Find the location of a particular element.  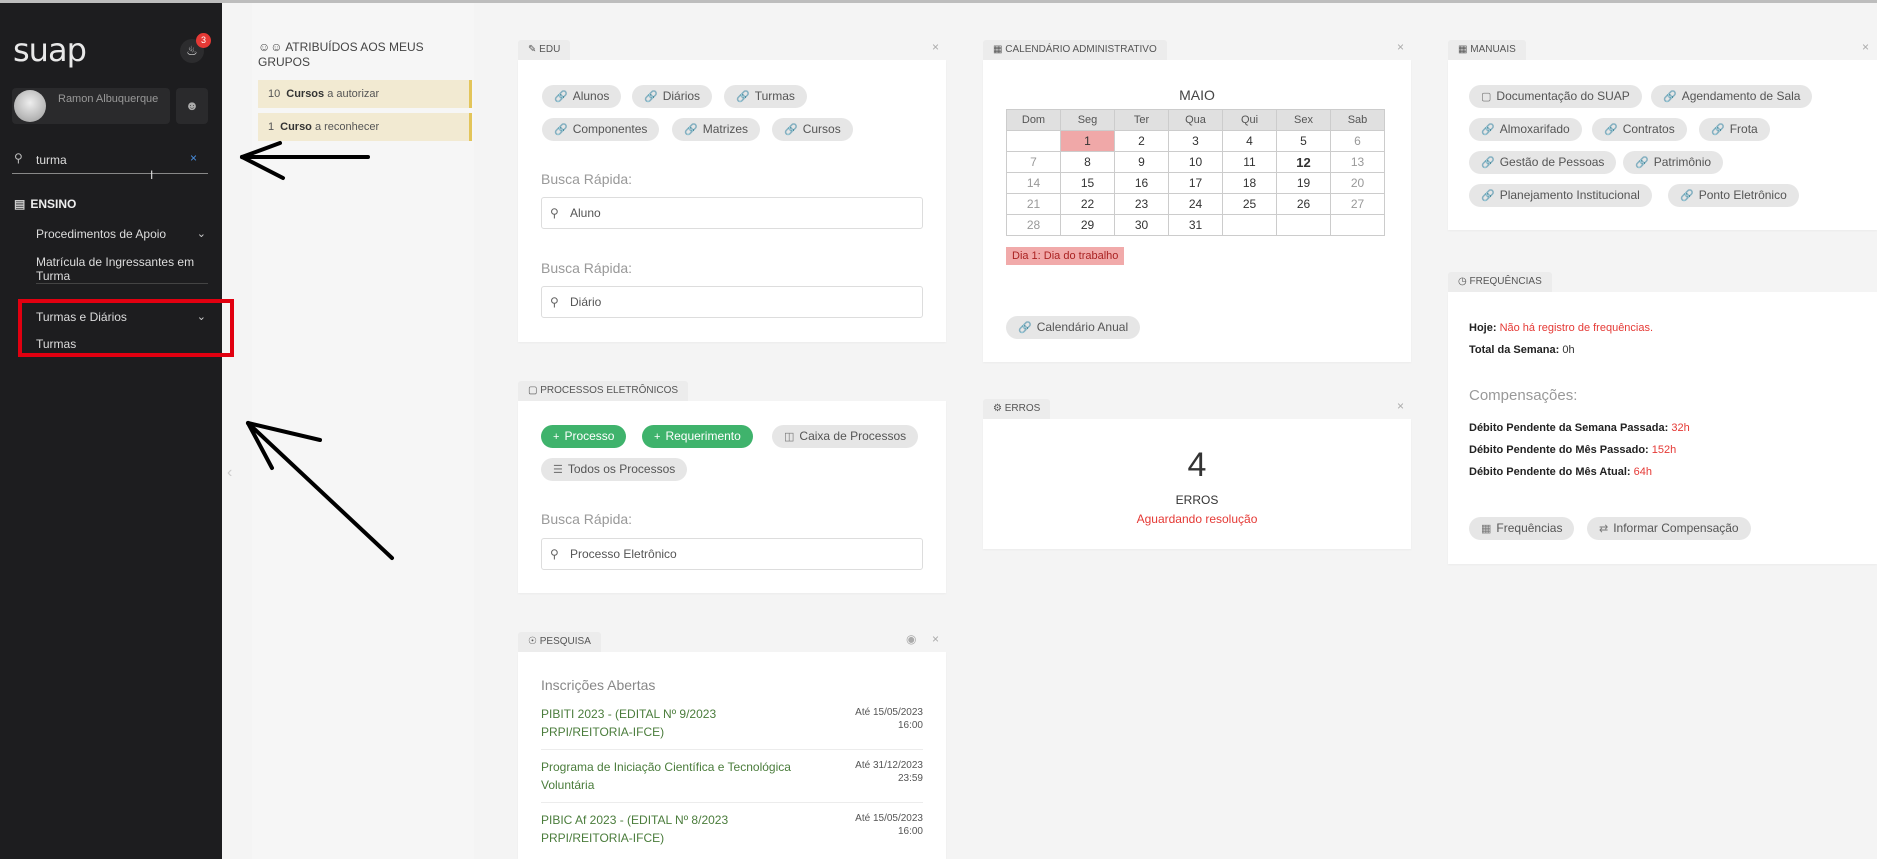

calendar-day: 8 is located at coordinates (1087, 162).